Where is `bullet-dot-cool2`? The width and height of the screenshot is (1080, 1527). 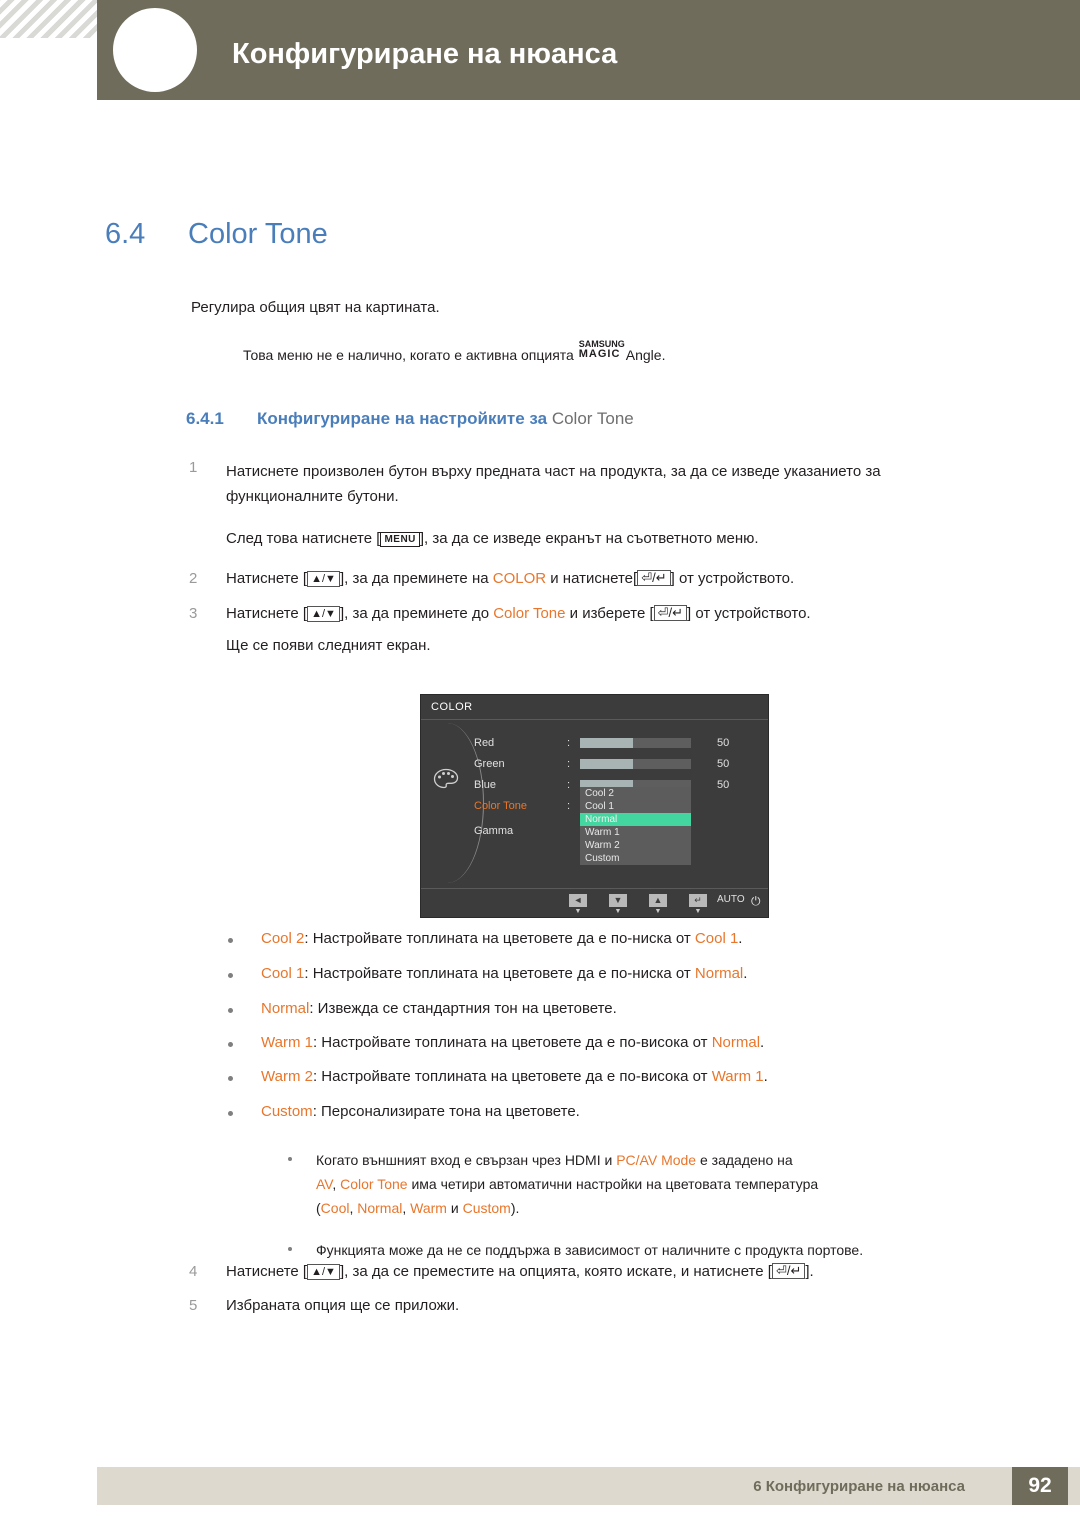
bullet-dot-cool2 is located at coordinates (230, 940).